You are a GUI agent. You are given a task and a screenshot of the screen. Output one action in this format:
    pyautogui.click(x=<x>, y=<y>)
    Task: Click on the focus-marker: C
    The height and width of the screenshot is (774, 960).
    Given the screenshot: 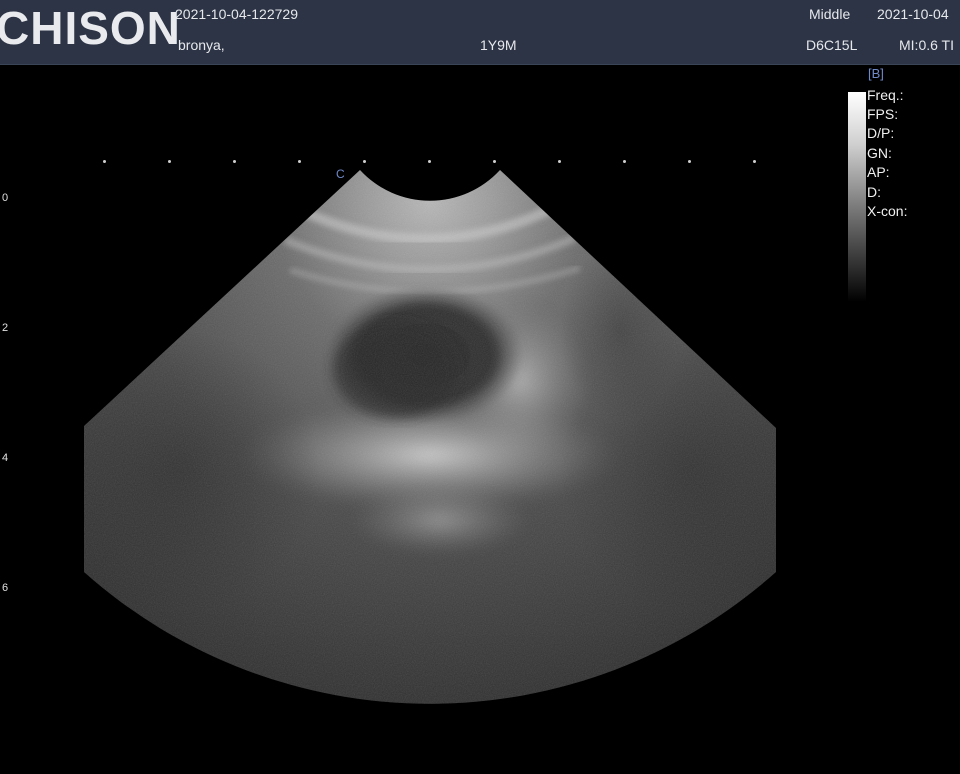 What is the action you would take?
    pyautogui.click(x=340, y=174)
    